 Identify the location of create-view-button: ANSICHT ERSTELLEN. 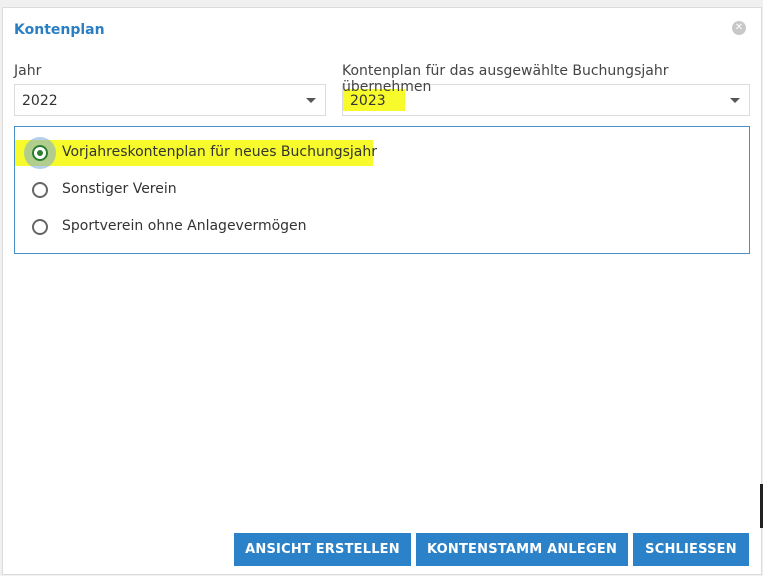
(322, 549).